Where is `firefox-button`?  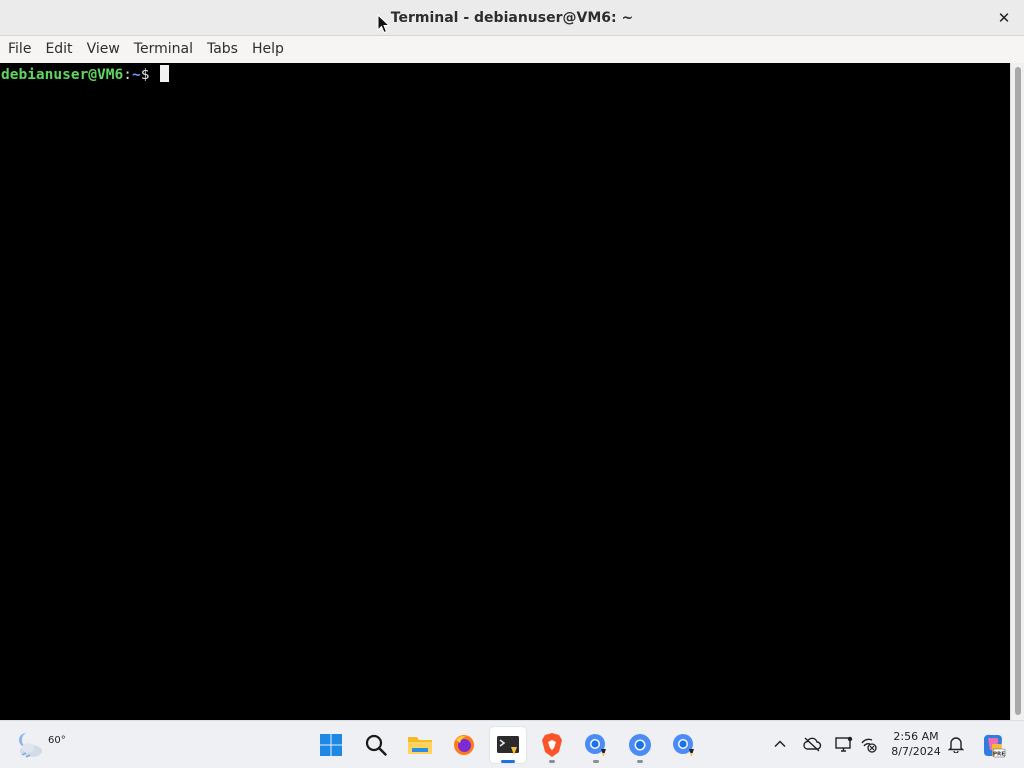
firefox-button is located at coordinates (464, 745).